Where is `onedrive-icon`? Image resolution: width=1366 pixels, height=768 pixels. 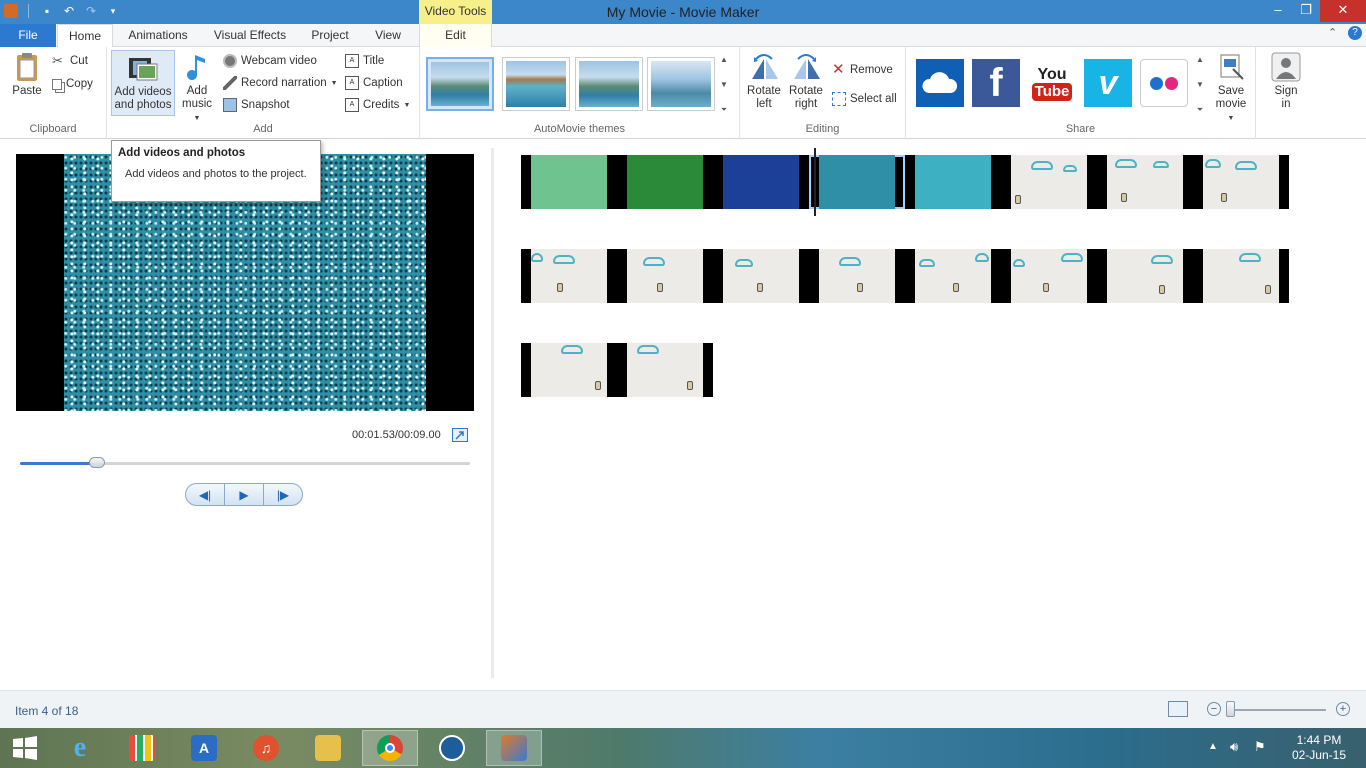
onedrive-icon is located at coordinates (940, 83).